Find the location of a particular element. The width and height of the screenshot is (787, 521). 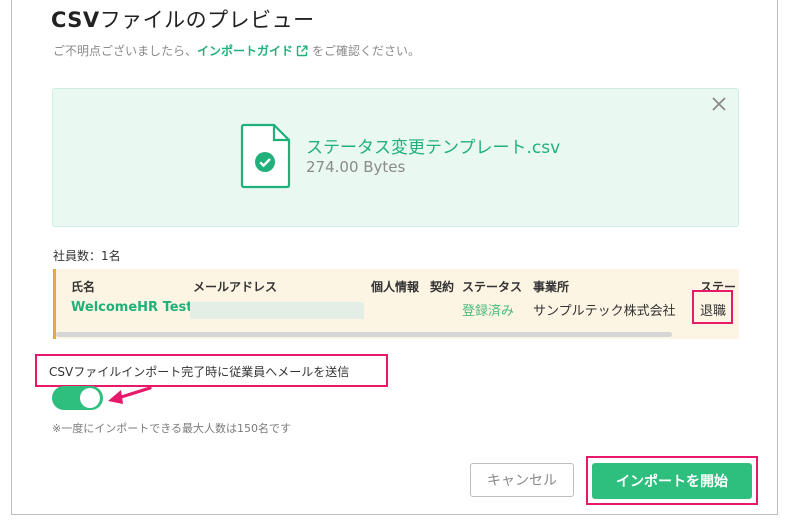

csv-file-check-icon is located at coordinates (265, 156).